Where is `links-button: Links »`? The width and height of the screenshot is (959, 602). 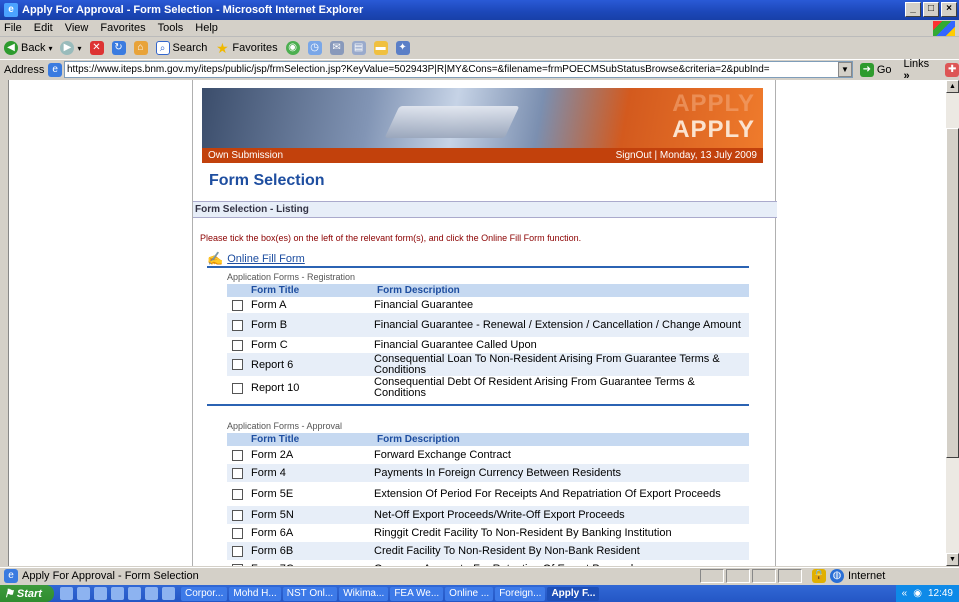 links-button: Links » is located at coordinates (921, 70).